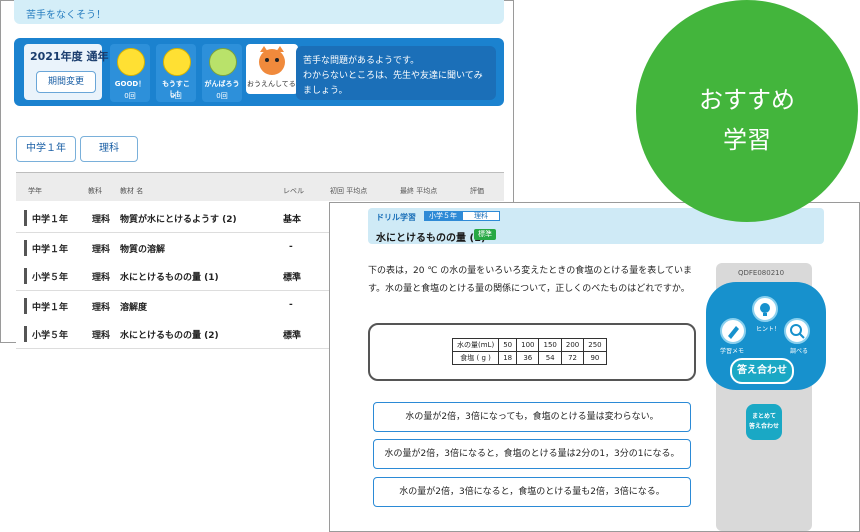  Describe the element at coordinates (272, 60) in the screenshot. I see `mascot-icon` at that location.